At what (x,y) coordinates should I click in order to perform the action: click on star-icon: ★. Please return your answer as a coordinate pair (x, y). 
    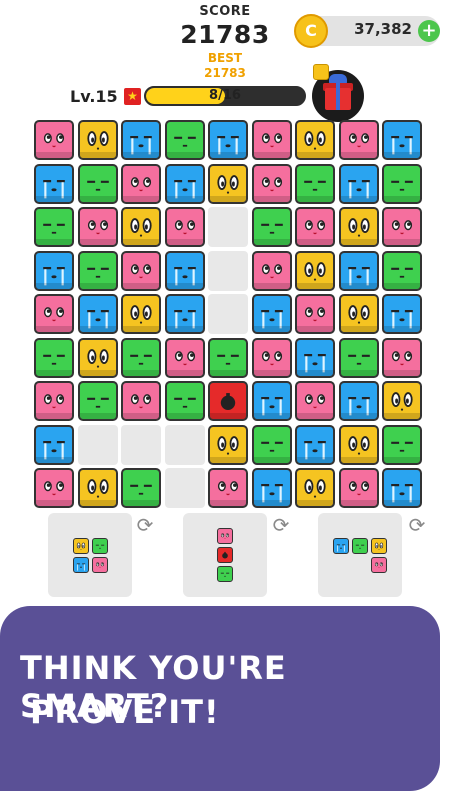
    Looking at the image, I should click on (132, 96).